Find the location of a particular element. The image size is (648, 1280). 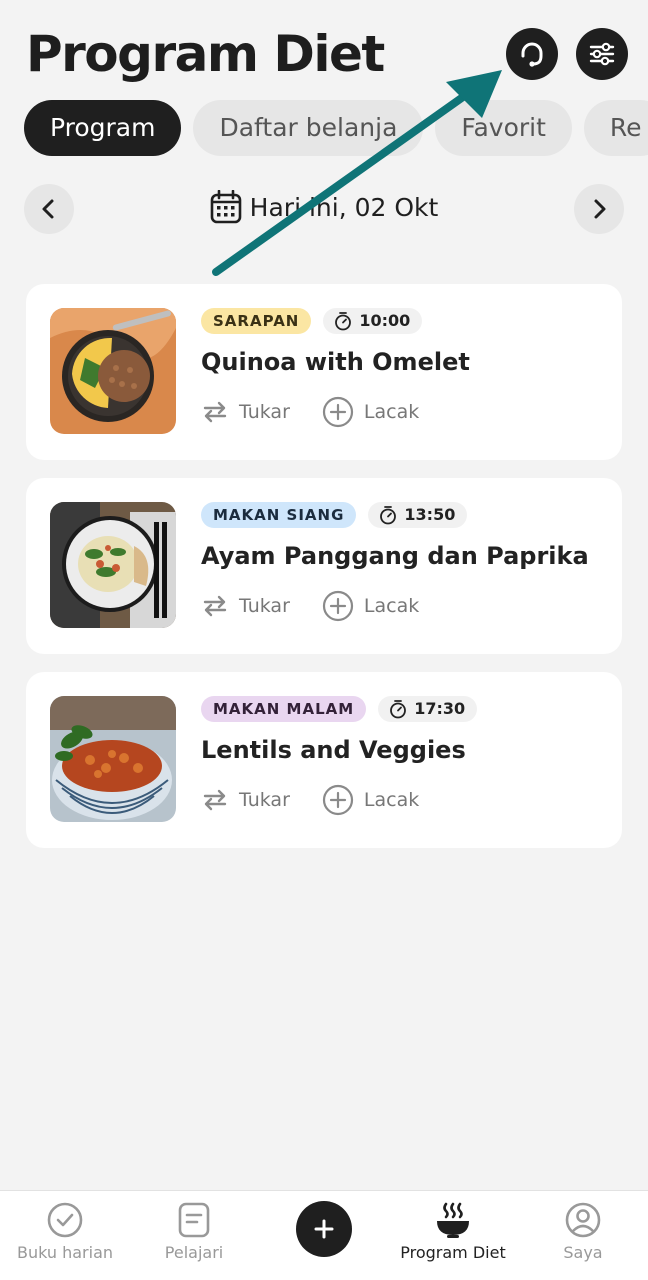

header: Program Diet is located at coordinates (327, 54).